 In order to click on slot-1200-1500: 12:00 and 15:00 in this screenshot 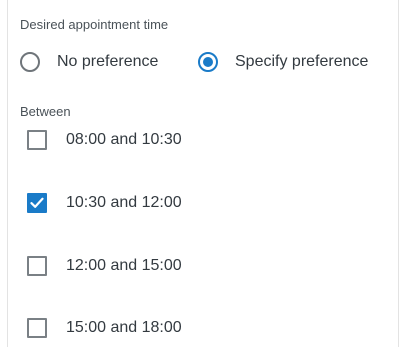, I will do `click(104, 266)`.